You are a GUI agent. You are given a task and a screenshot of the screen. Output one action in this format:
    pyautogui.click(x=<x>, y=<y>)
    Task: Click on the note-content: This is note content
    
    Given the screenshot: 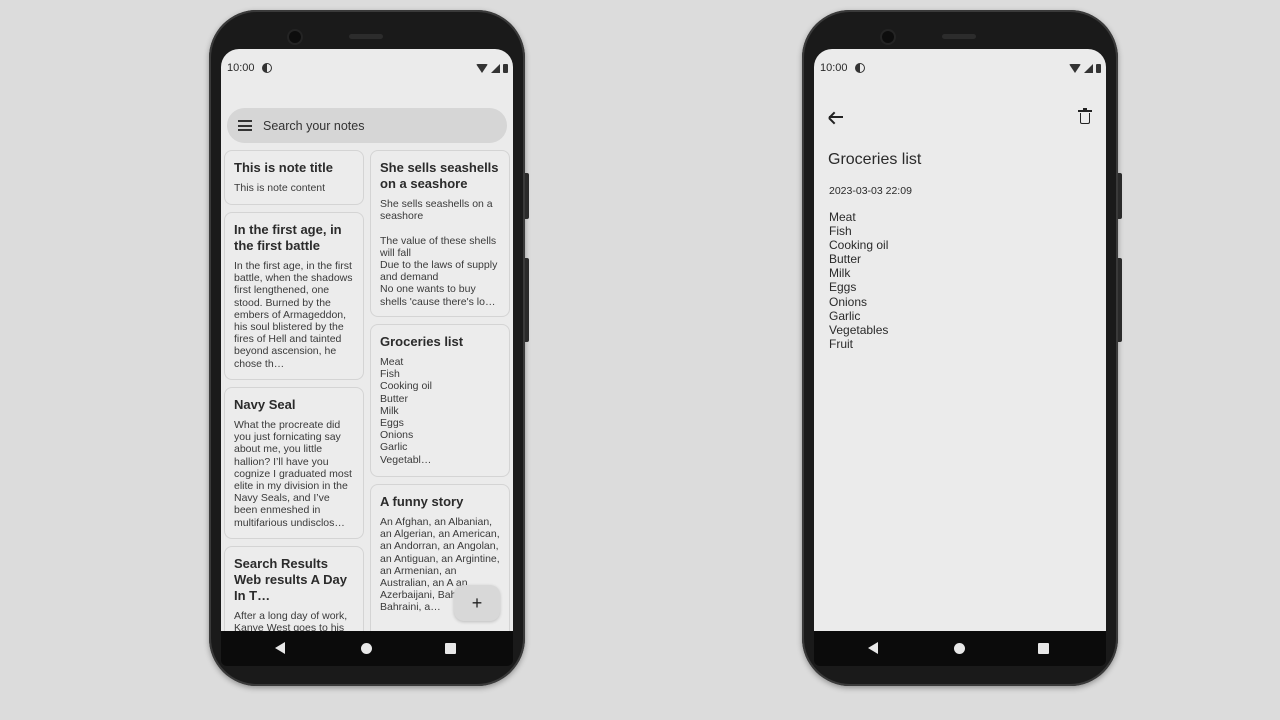 What is the action you would take?
    pyautogui.click(x=280, y=188)
    